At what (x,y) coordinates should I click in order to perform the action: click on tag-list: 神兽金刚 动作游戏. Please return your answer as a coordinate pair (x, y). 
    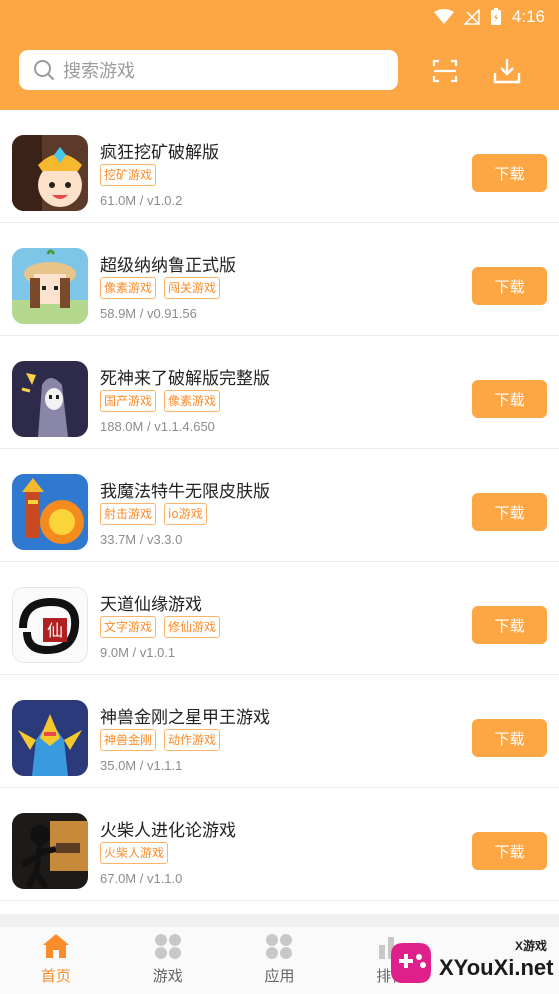
    Looking at the image, I should click on (160, 740).